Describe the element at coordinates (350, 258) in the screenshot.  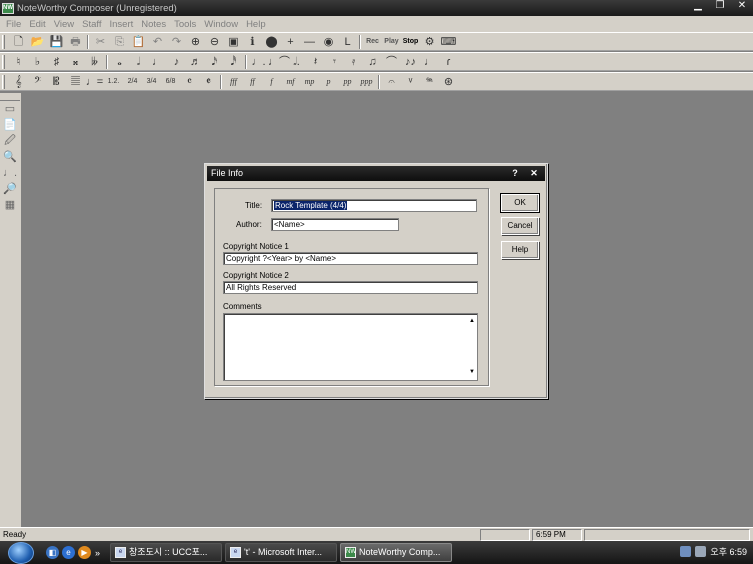
I see `copyright1-field: Copyright ?<Year> by <Name>` at that location.